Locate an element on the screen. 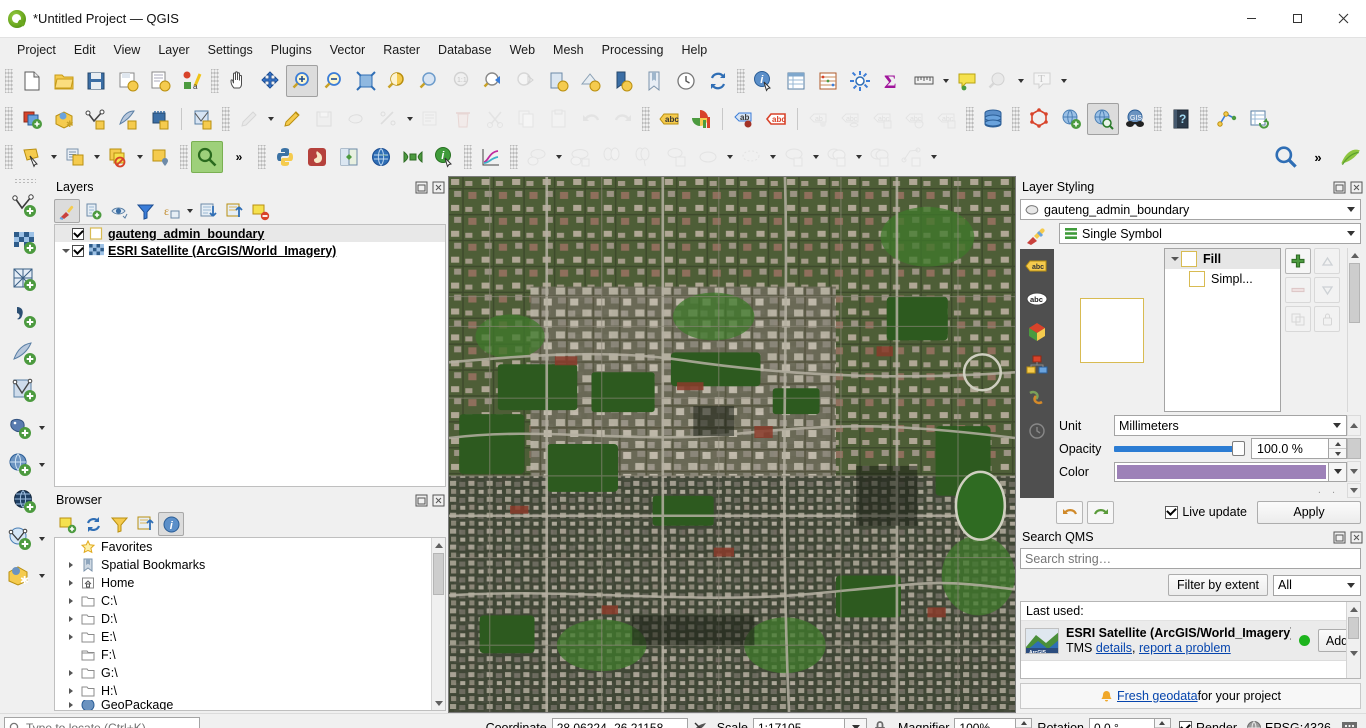 Image resolution: width=1366 pixels, height=728 pixels. zoom-last-icon is located at coordinates (494, 81).